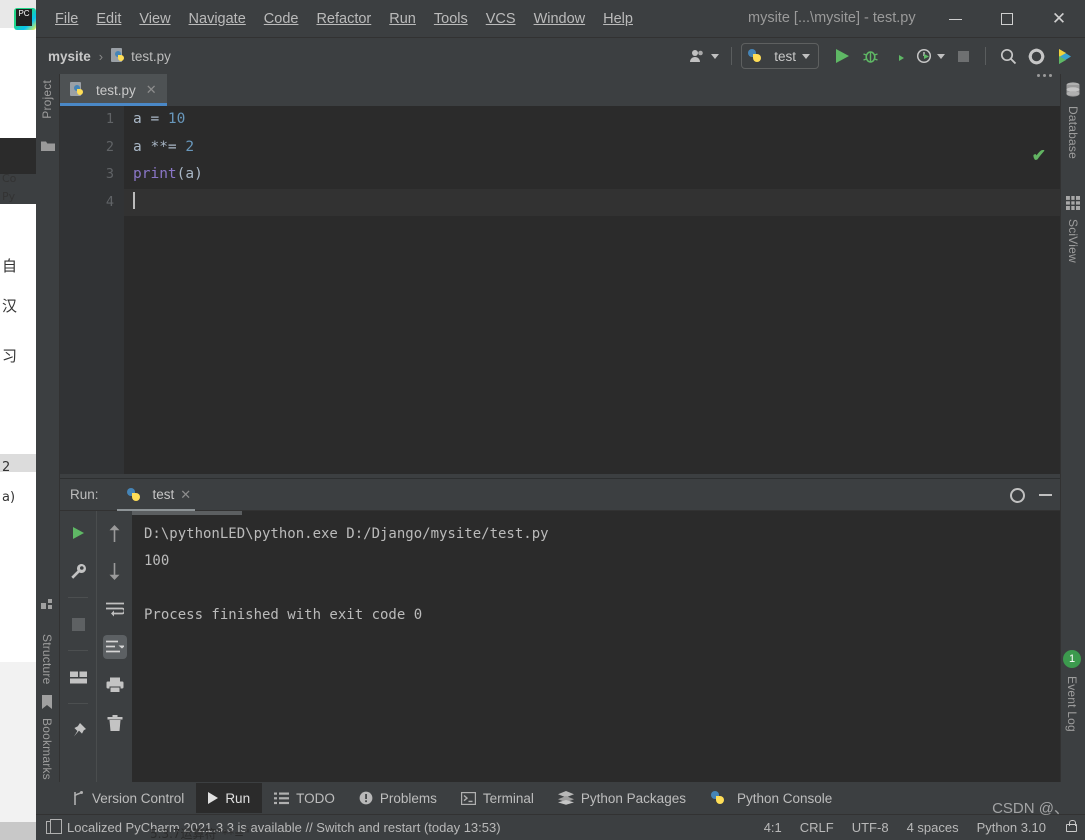 The width and height of the screenshot is (1085, 840). What do you see at coordinates (315, 798) in the screenshot?
I see `tab-label: TODO` at bounding box center [315, 798].